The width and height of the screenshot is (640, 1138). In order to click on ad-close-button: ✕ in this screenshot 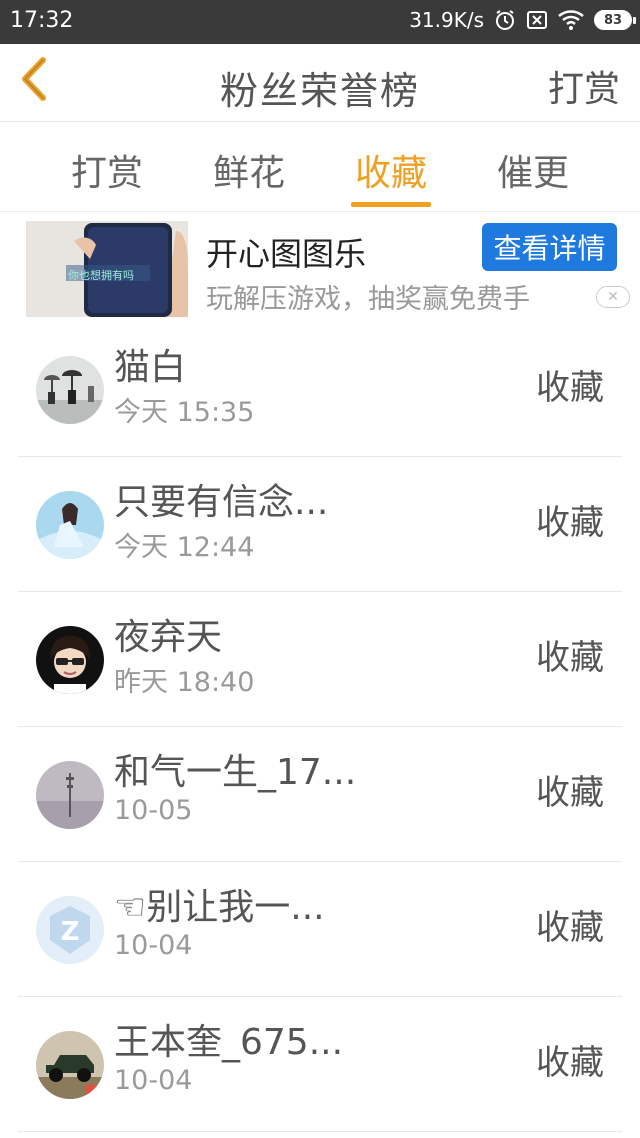, I will do `click(613, 297)`.